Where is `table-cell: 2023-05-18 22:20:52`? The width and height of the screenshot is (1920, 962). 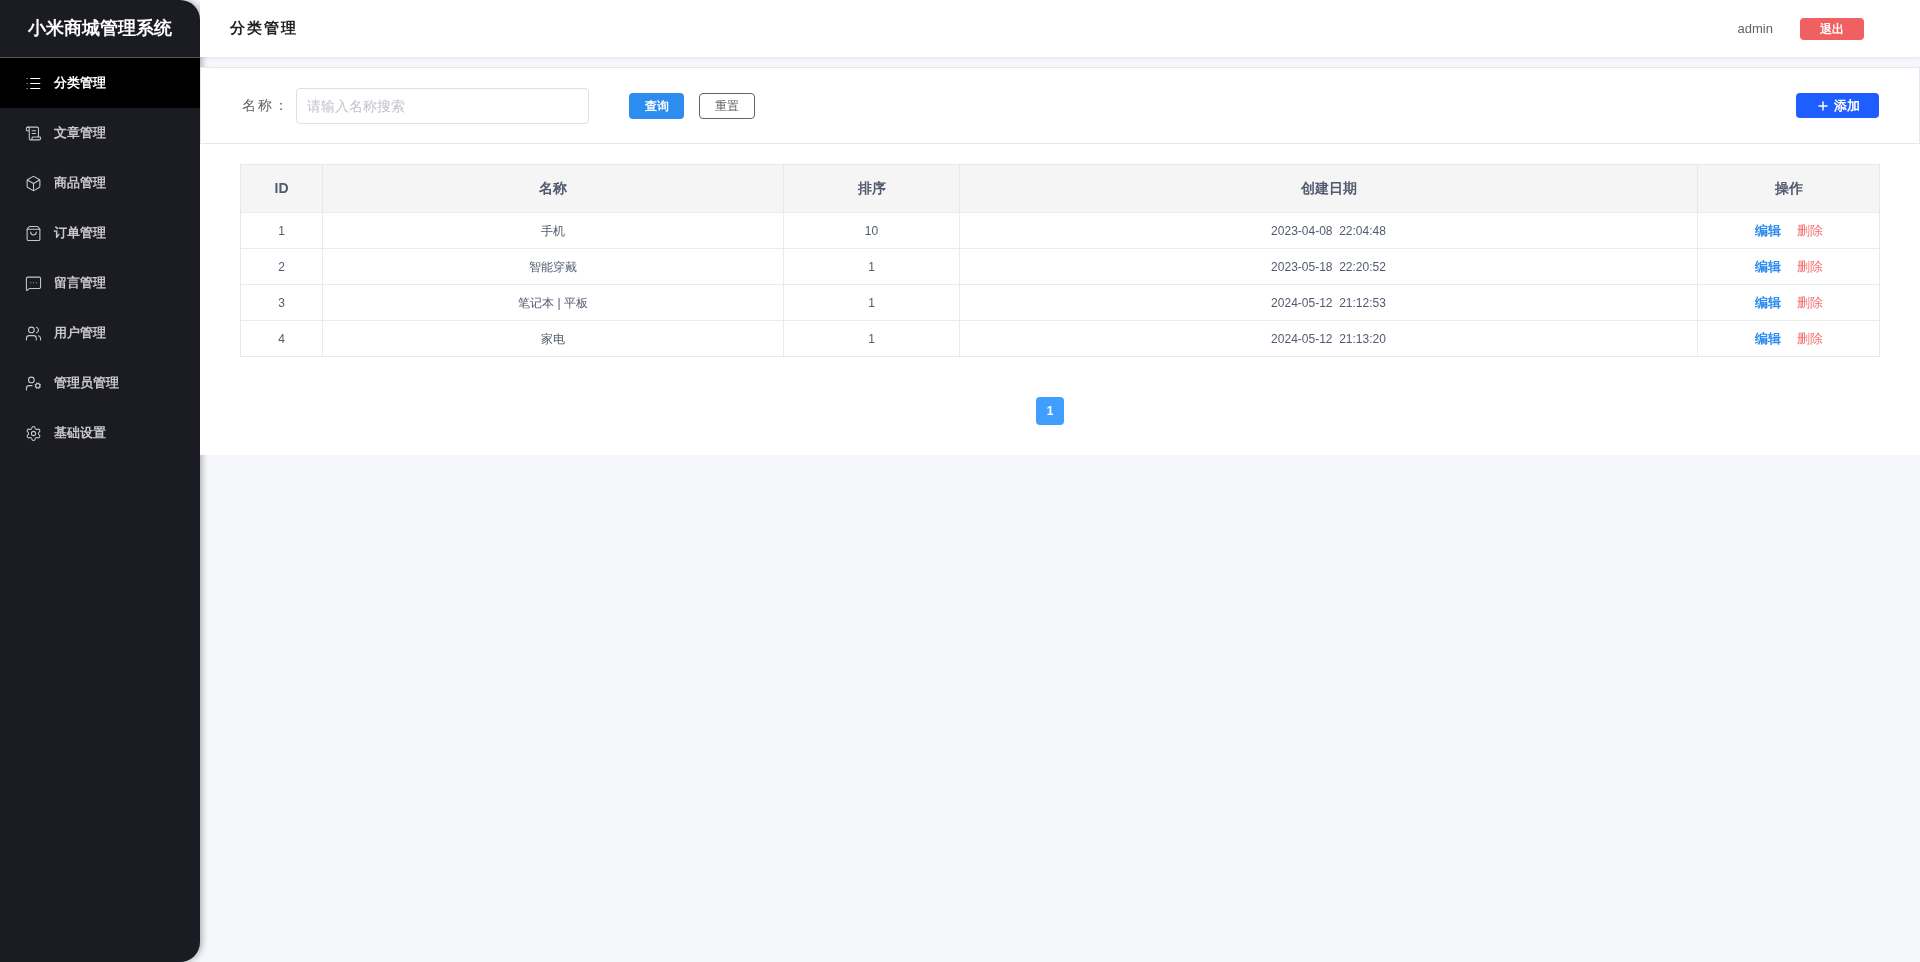 table-cell: 2023-05-18 22:20:52 is located at coordinates (1328, 266).